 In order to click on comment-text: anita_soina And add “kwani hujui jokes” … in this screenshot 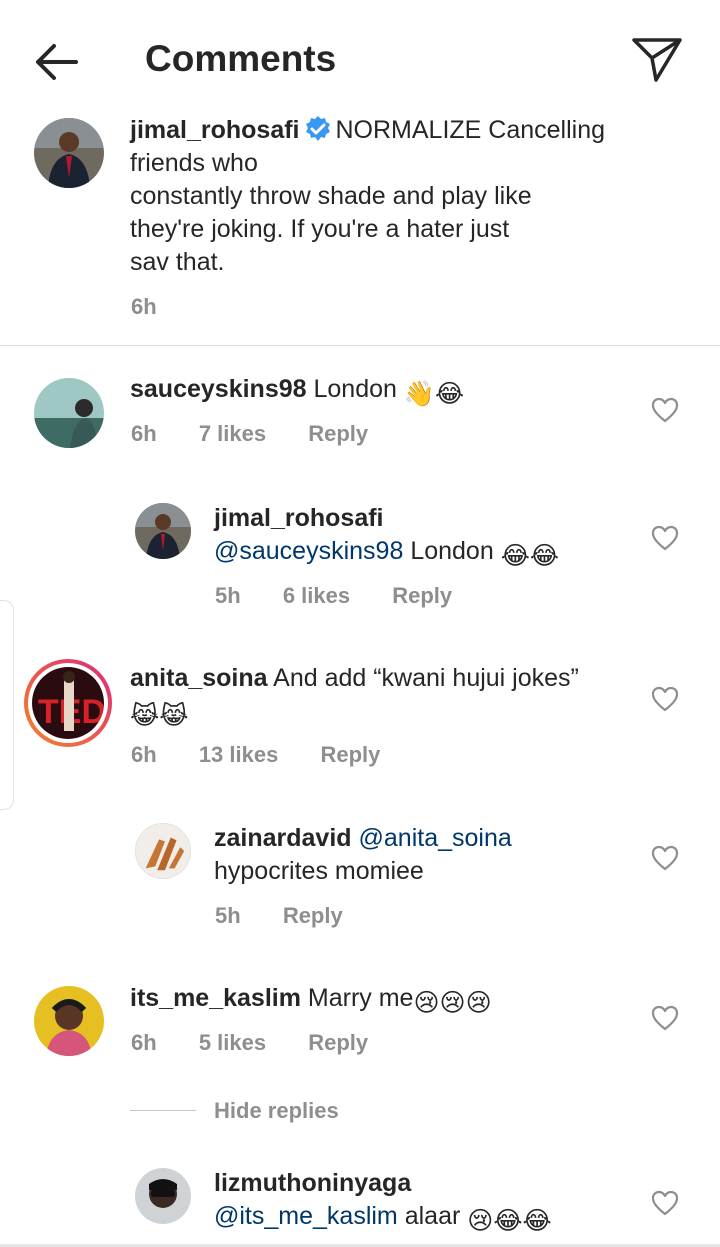, I will do `click(385, 697)`.